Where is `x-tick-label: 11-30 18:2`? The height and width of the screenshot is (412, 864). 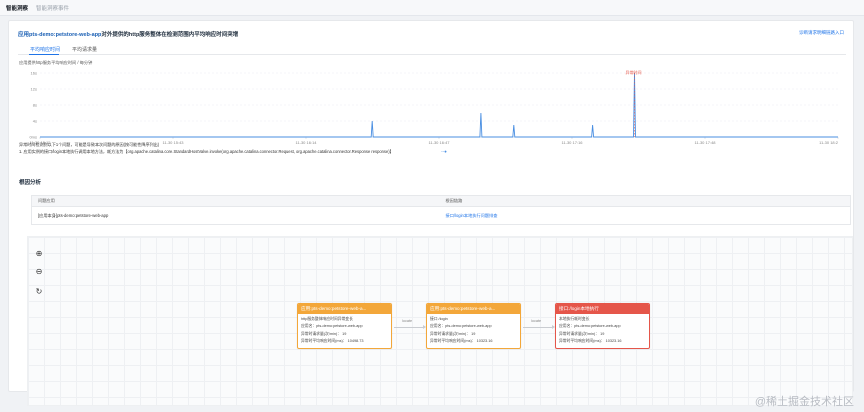
x-tick-label: 11-30 18:2 is located at coordinates (829, 142).